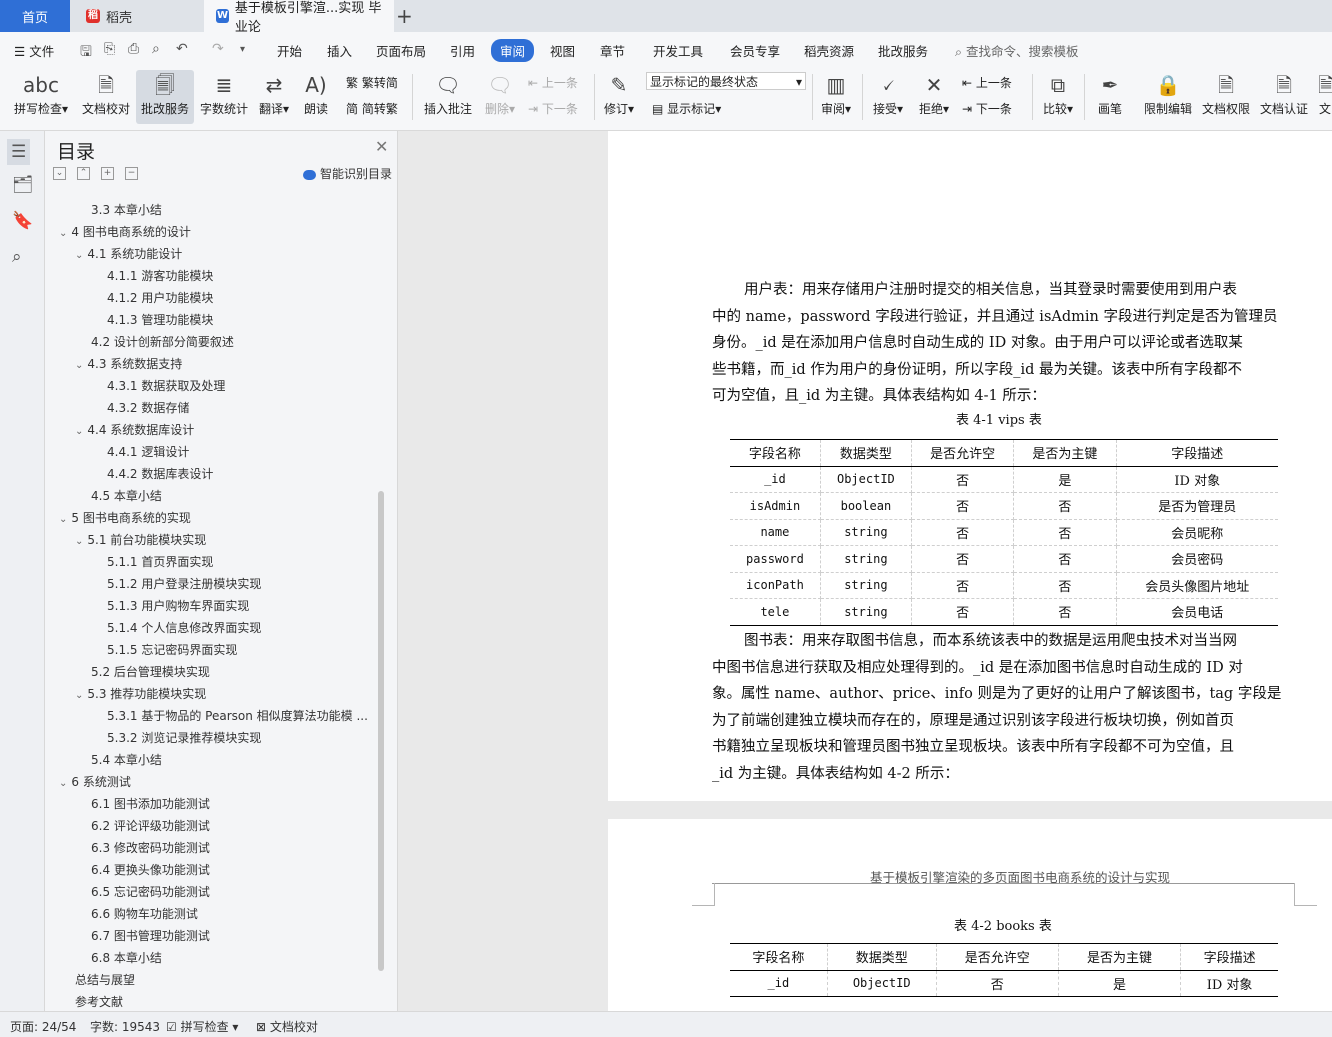 This screenshot has width=1332, height=1037. What do you see at coordinates (150, 847) in the screenshot?
I see `toc-item: 6.3 修改密码功能测试` at bounding box center [150, 847].